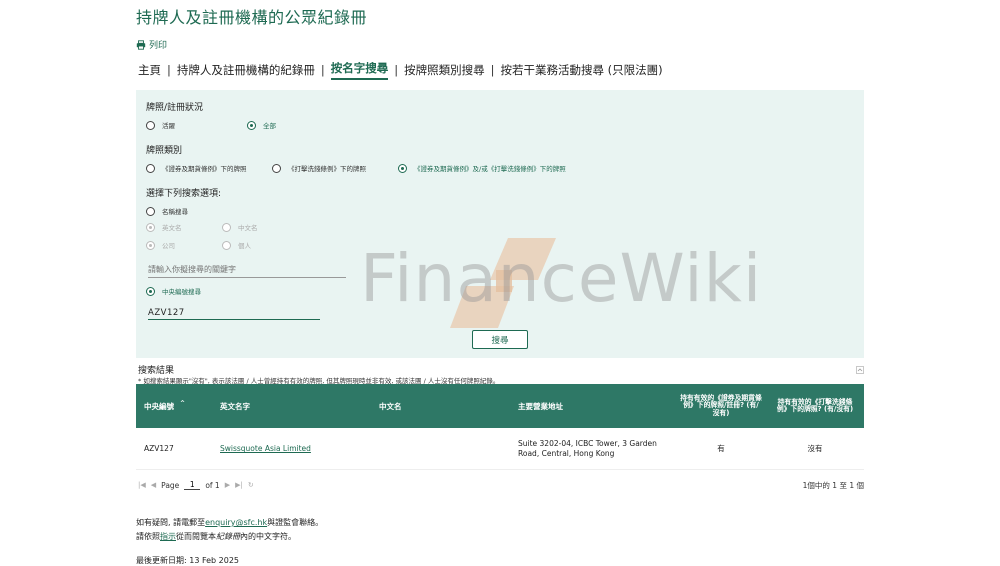  Describe the element at coordinates (164, 151) in the screenshot. I see `license-type-label: 牌照類別` at that location.